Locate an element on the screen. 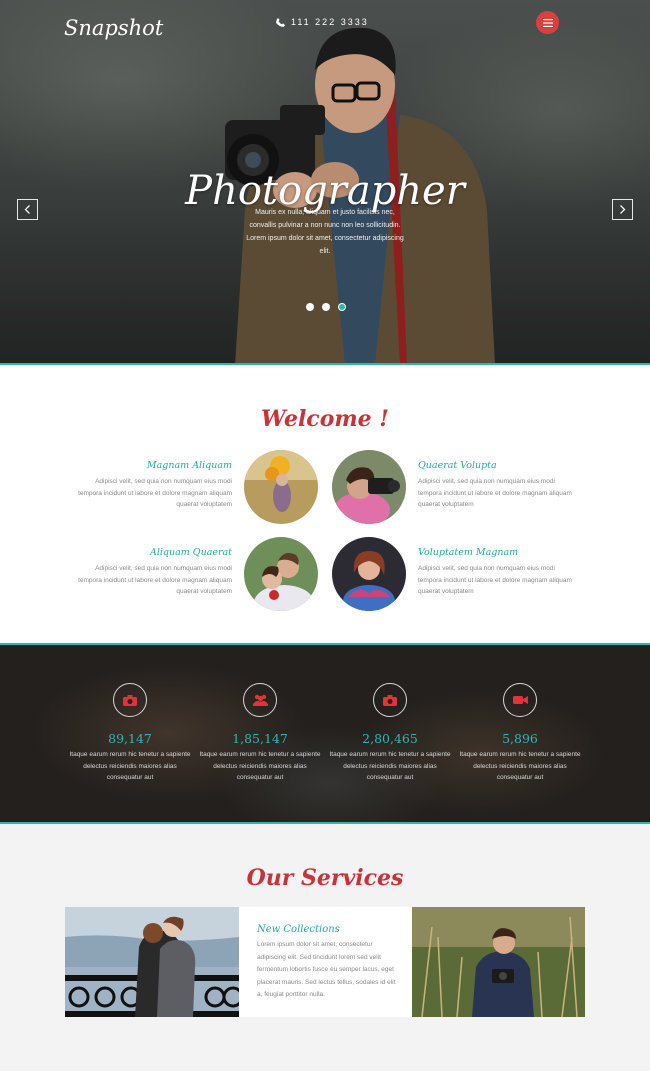 The height and width of the screenshot is (1071, 650). menu-button is located at coordinates (547, 22).